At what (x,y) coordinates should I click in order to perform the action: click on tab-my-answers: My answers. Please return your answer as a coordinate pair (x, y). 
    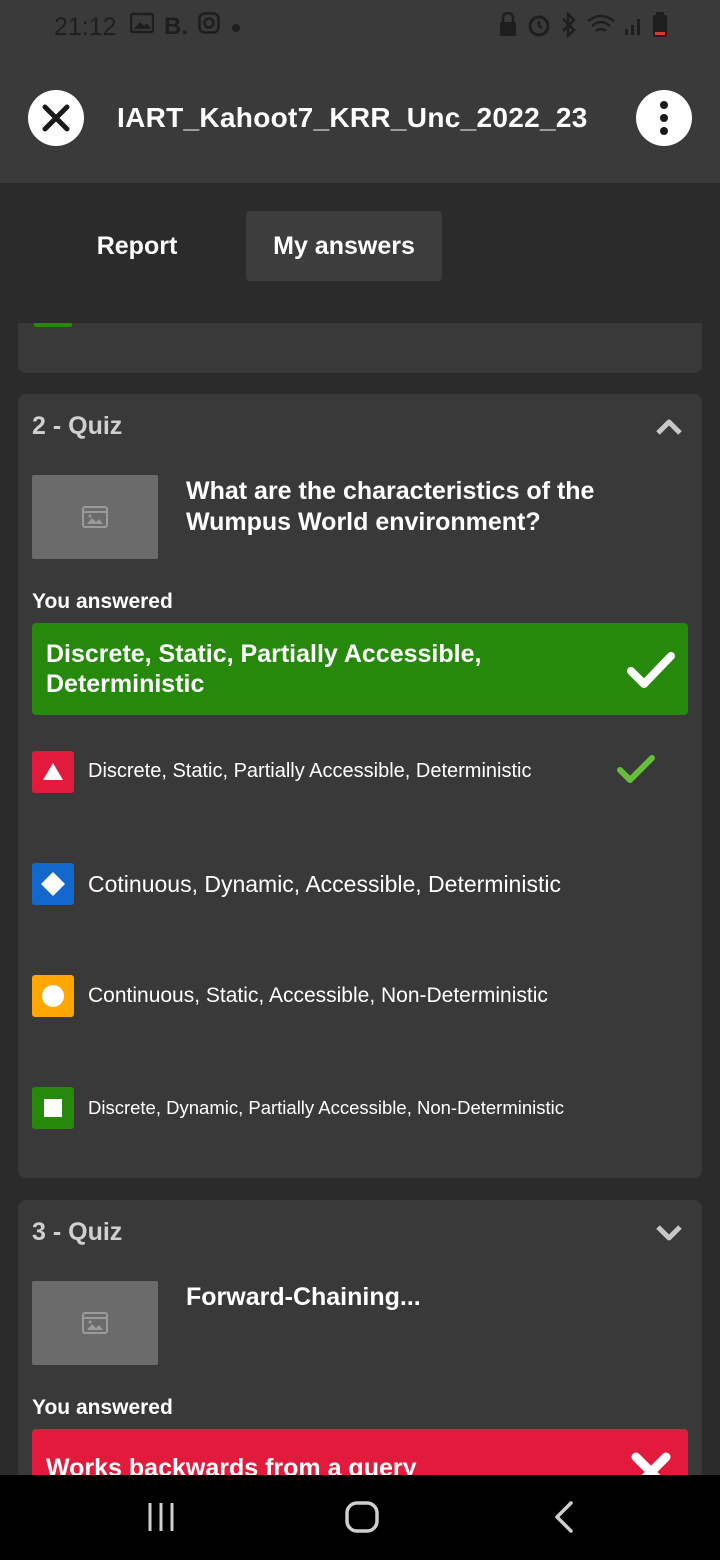
    Looking at the image, I should click on (344, 246).